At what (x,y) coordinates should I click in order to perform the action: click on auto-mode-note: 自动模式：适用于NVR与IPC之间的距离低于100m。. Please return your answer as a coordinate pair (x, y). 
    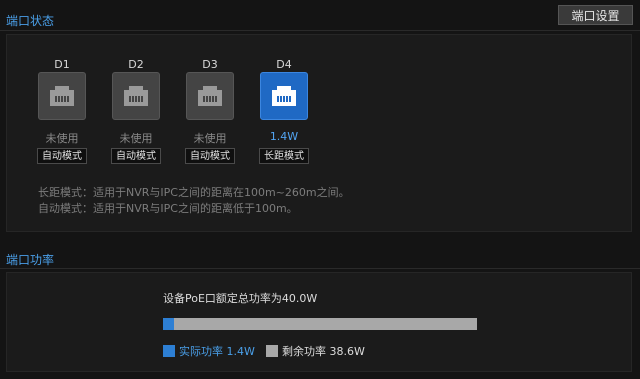
    Looking at the image, I should click on (168, 208).